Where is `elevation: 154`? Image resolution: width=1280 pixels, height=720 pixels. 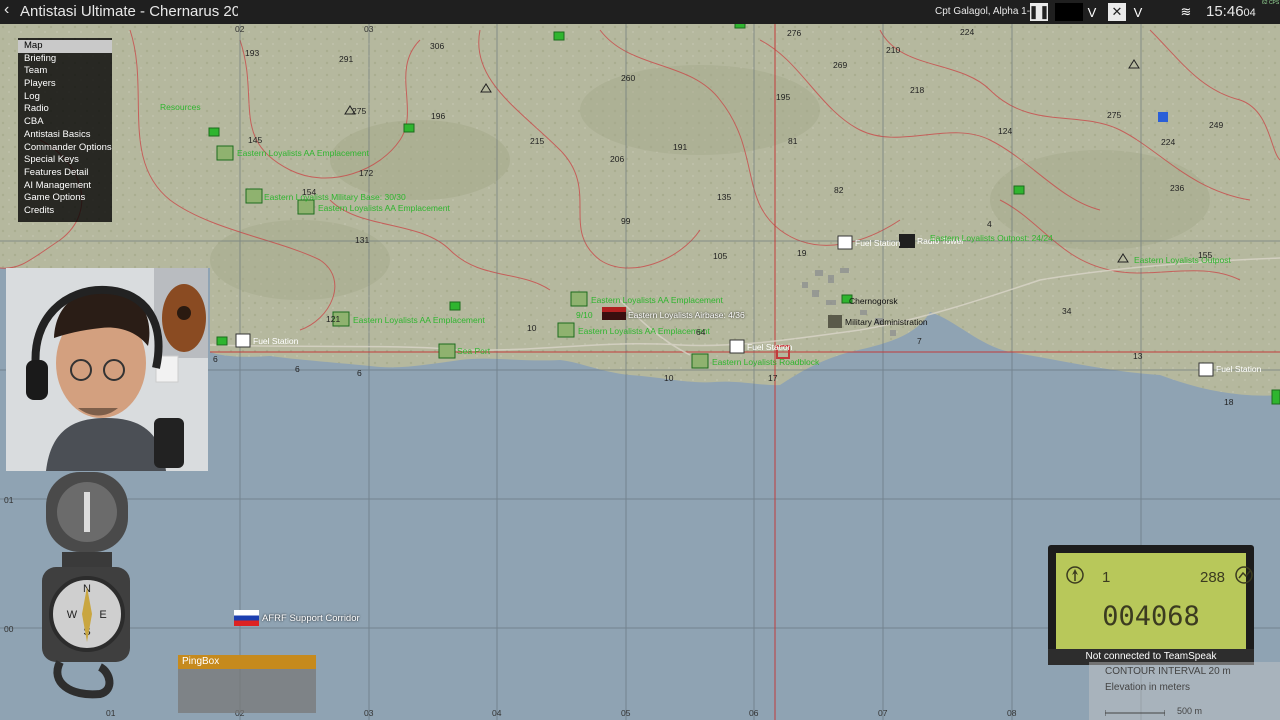 elevation: 154 is located at coordinates (309, 192).